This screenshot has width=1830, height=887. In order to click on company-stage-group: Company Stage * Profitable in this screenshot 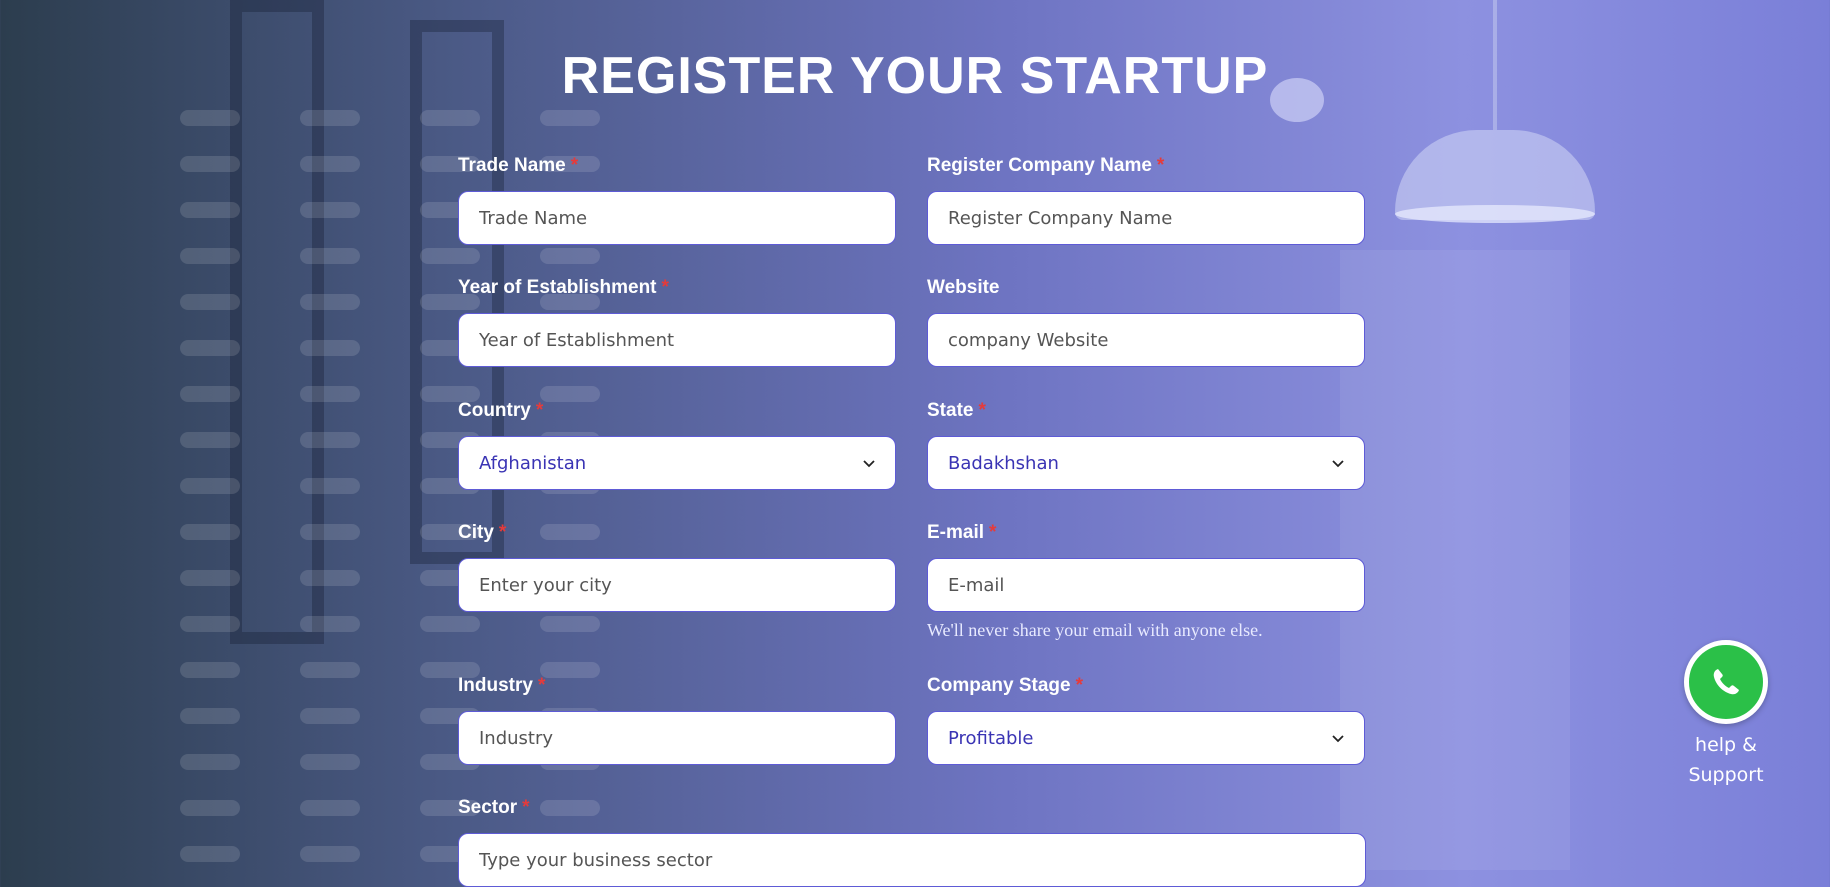, I will do `click(1146, 720)`.